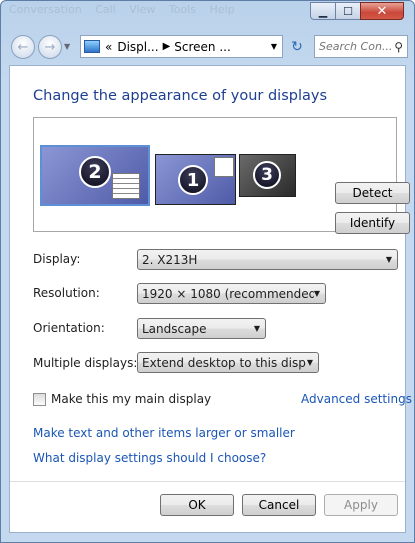  Describe the element at coordinates (356, 399) in the screenshot. I see `advanced-settings-link: Advanced settings` at that location.